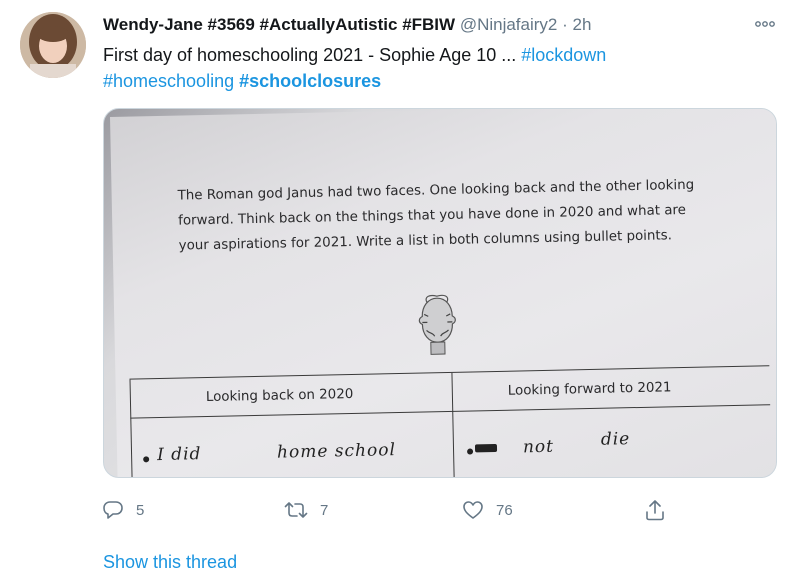  I want to click on share-button, so click(655, 510).